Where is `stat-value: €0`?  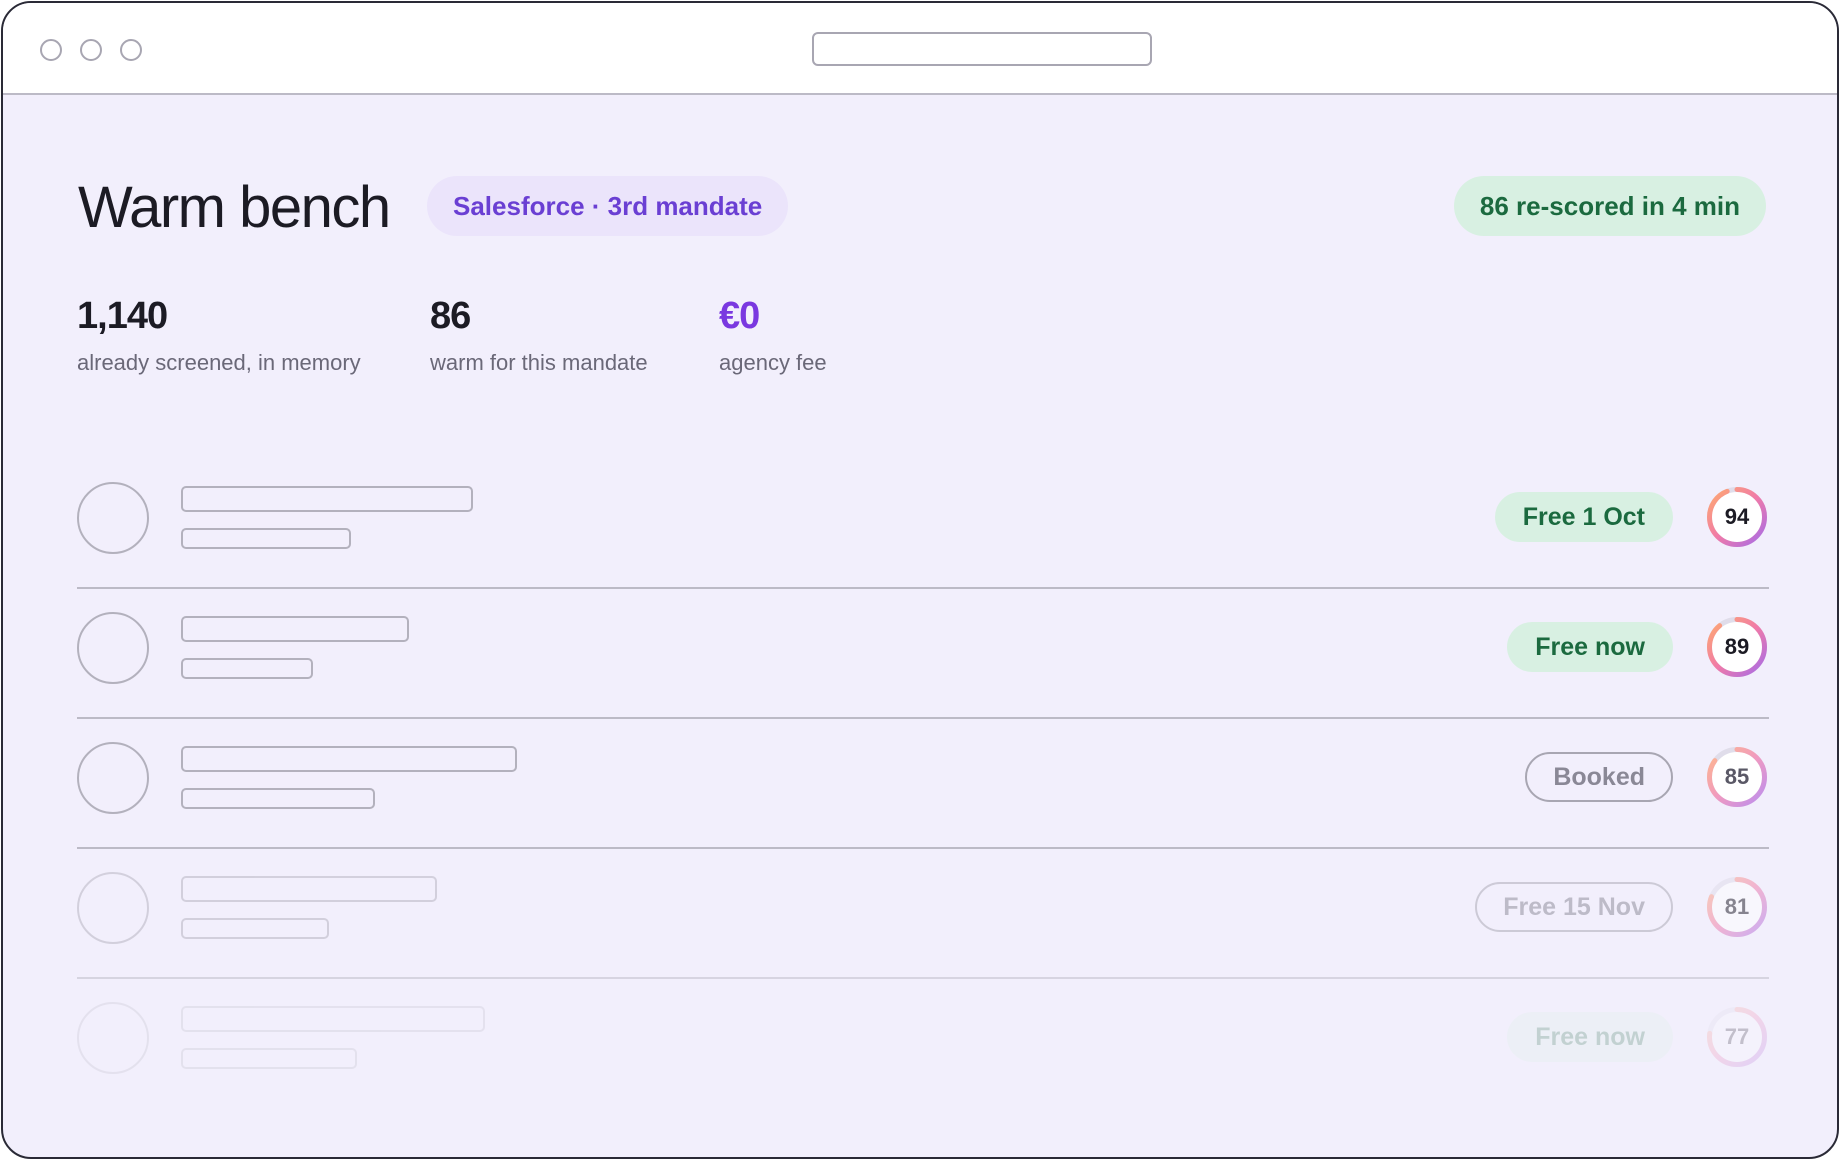 stat-value: €0 is located at coordinates (739, 316).